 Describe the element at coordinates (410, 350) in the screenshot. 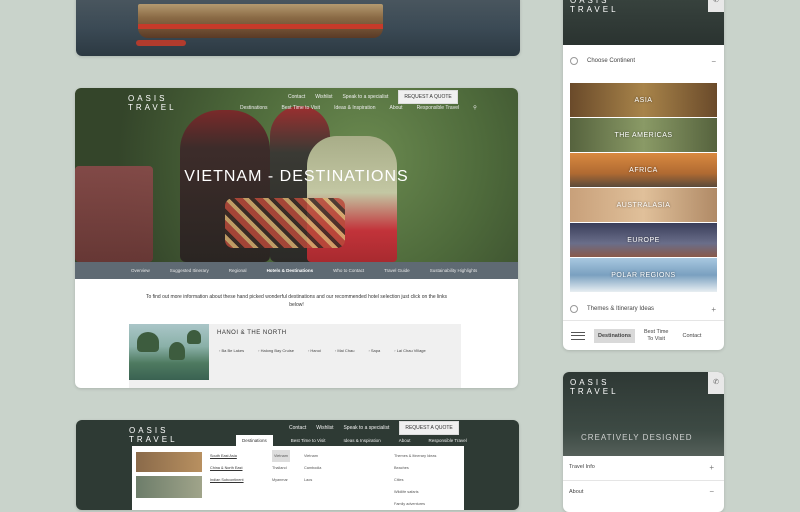

I see `region-link: Lai Chau Village` at that location.